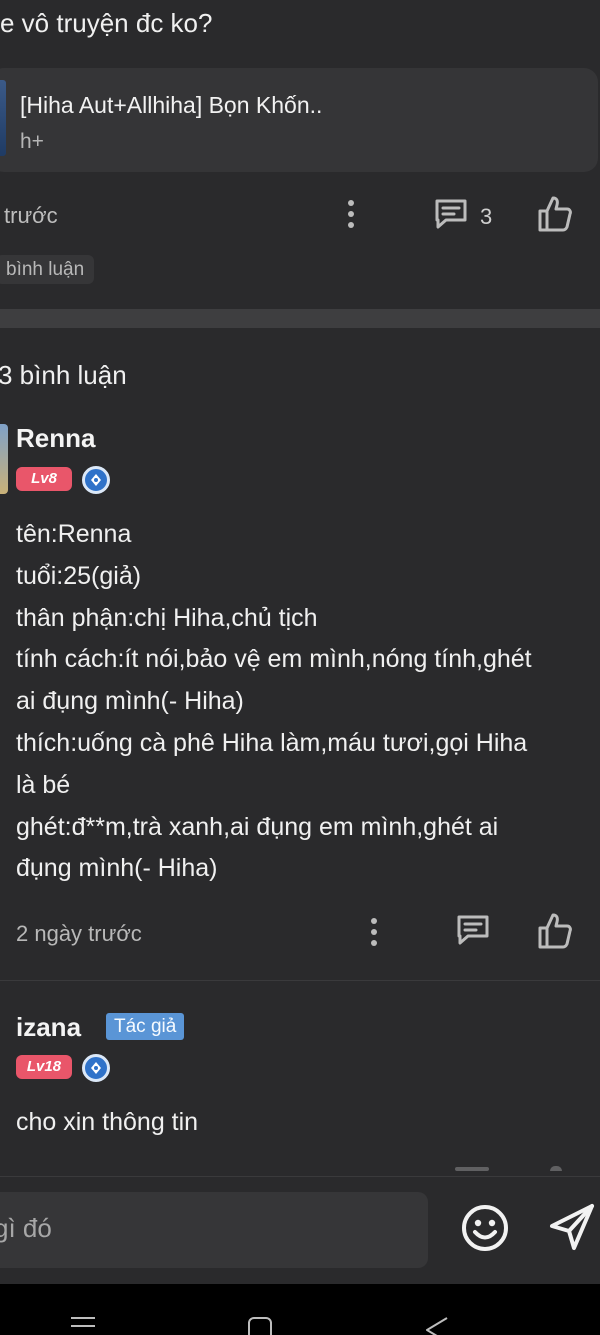 This screenshot has height=1335, width=600. I want to click on comment-count: 3, so click(486, 216).